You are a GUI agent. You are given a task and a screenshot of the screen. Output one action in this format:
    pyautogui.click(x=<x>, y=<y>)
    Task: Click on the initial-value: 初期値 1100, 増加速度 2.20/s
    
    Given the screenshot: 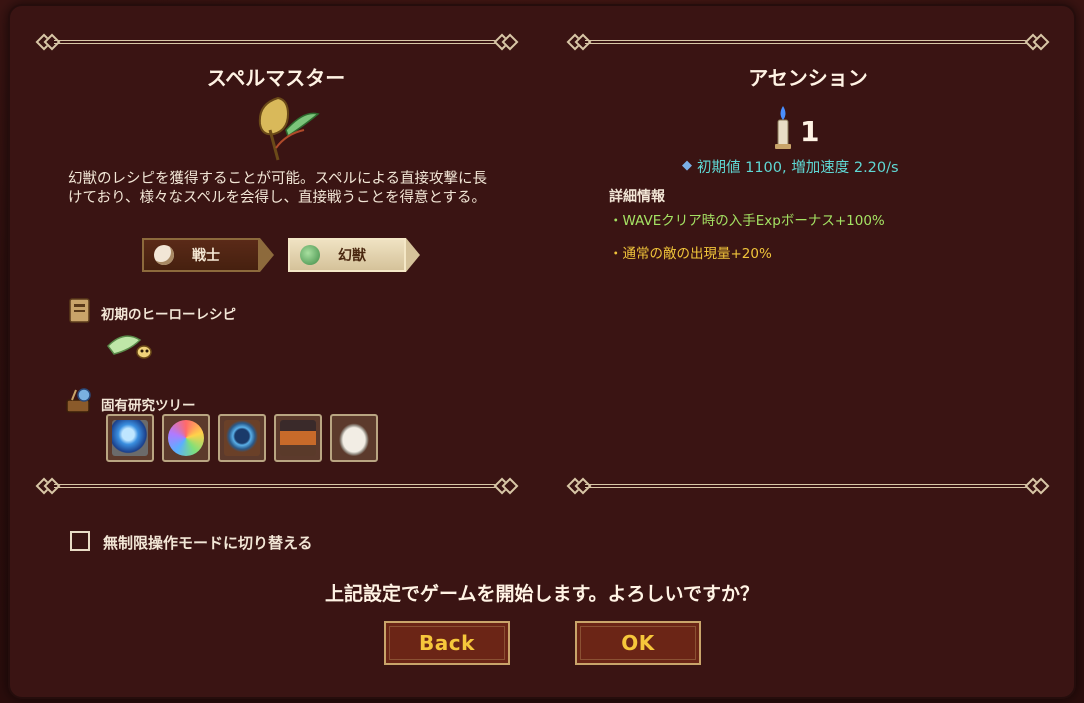 What is the action you would take?
    pyautogui.click(x=798, y=168)
    